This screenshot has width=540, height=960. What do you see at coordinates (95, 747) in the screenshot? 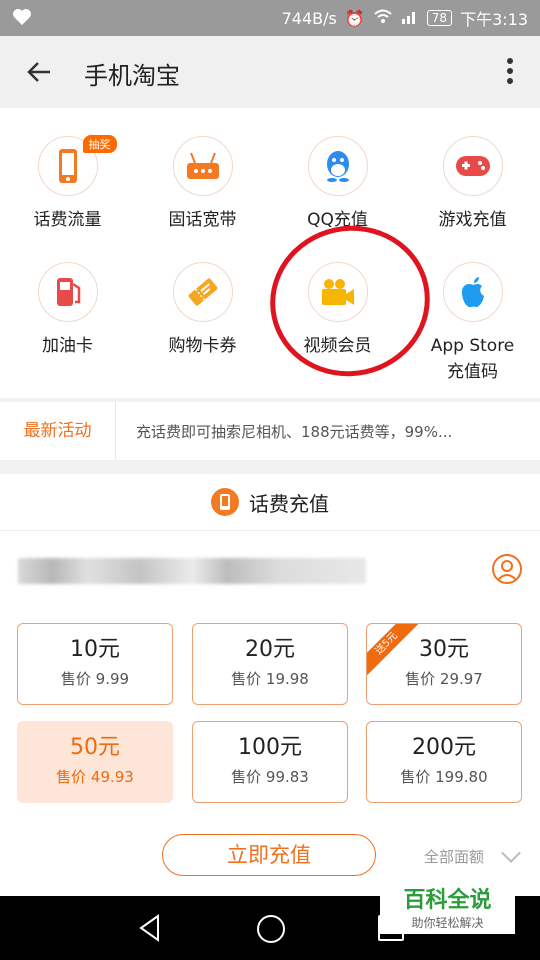
I see `amount-value: 50元` at bounding box center [95, 747].